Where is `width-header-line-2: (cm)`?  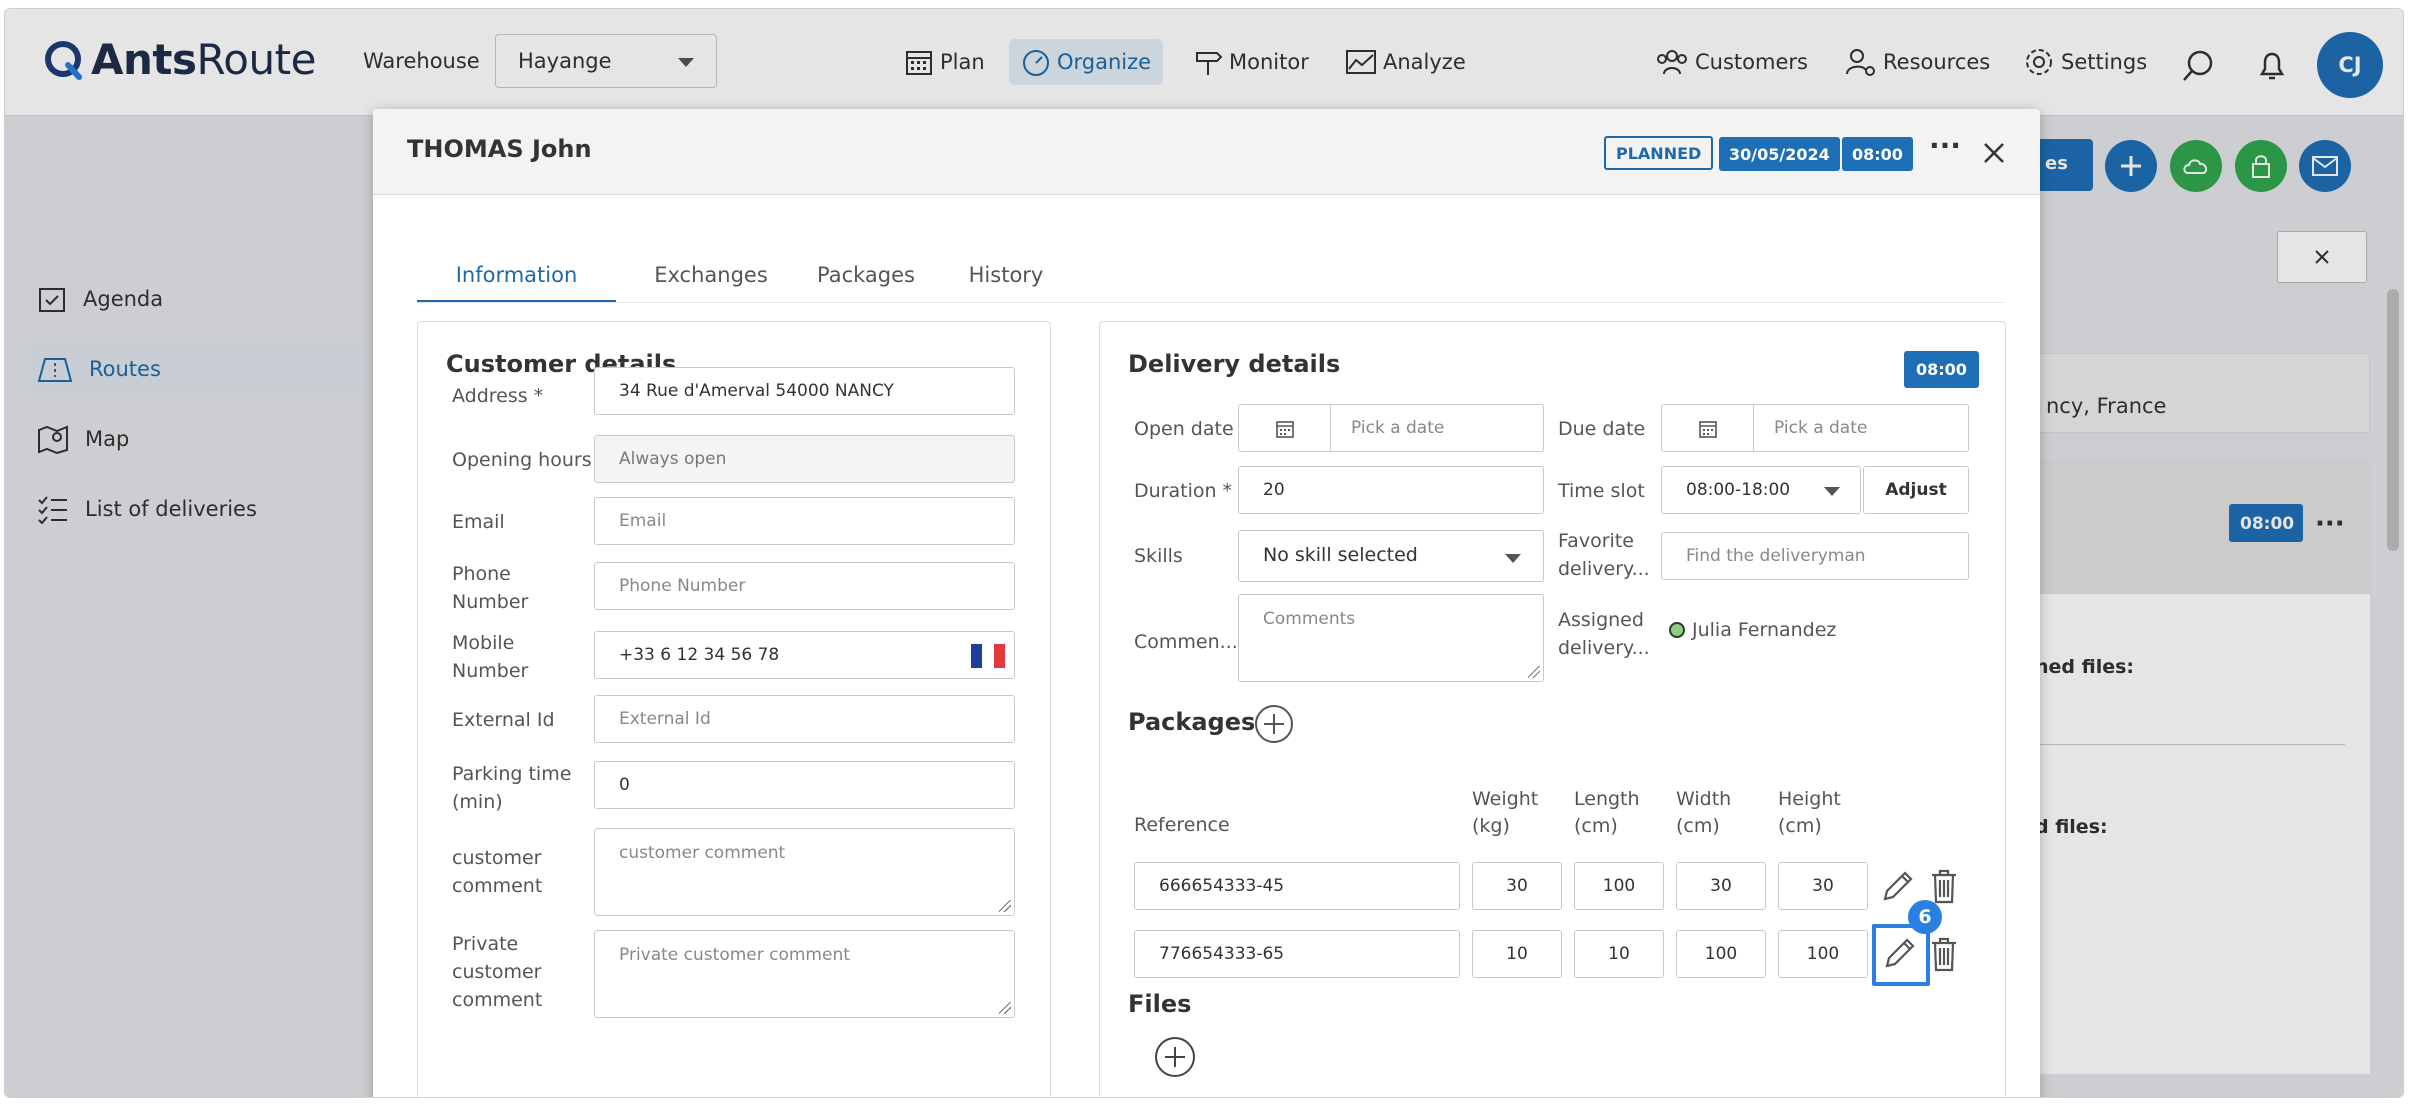 width-header-line-2: (cm) is located at coordinates (1698, 826).